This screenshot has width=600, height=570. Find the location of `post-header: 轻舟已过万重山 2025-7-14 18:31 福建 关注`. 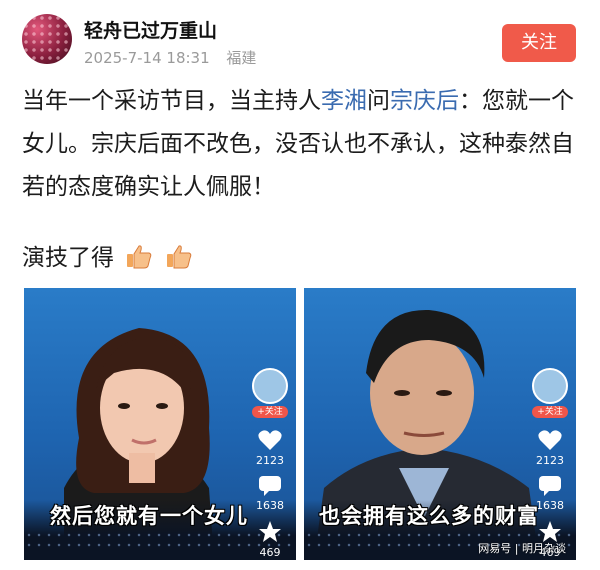

post-header: 轻舟已过万重山 2025-7-14 18:31 福建 关注 is located at coordinates (300, 39).